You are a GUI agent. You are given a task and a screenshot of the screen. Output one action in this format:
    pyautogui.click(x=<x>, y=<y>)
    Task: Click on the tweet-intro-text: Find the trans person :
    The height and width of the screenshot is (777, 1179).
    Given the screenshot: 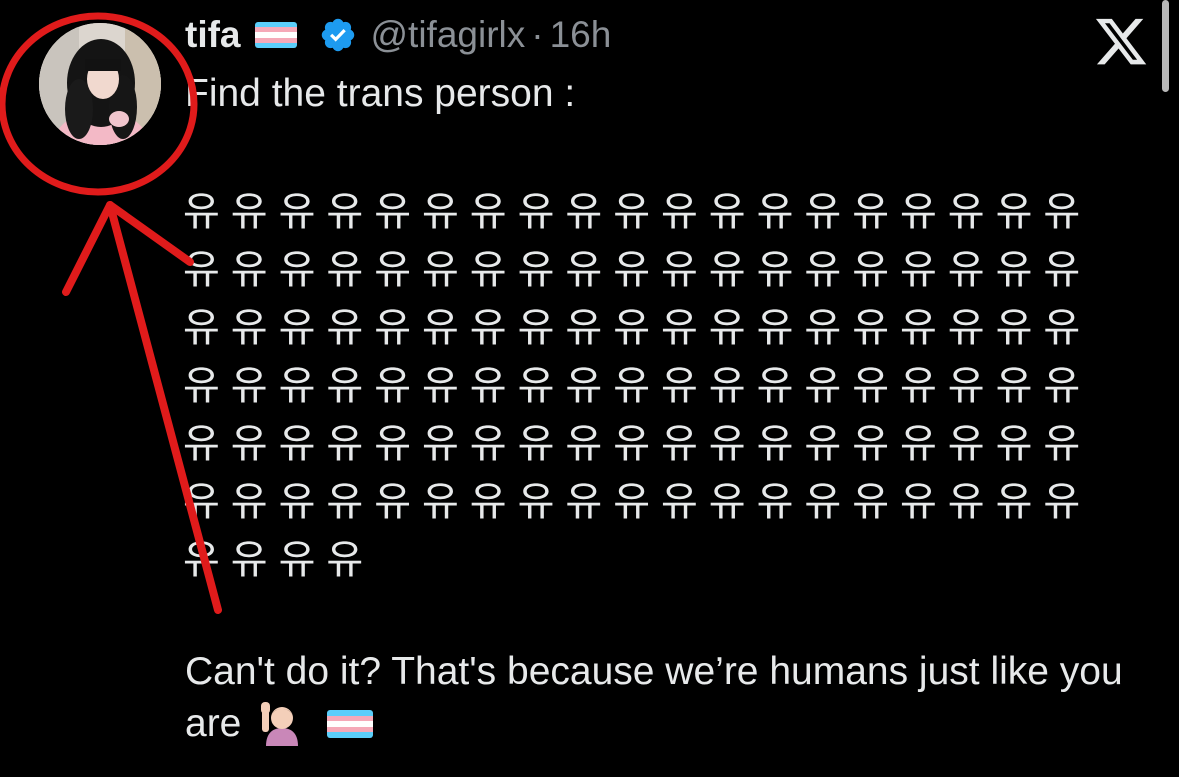 What is the action you would take?
    pyautogui.click(x=380, y=93)
    